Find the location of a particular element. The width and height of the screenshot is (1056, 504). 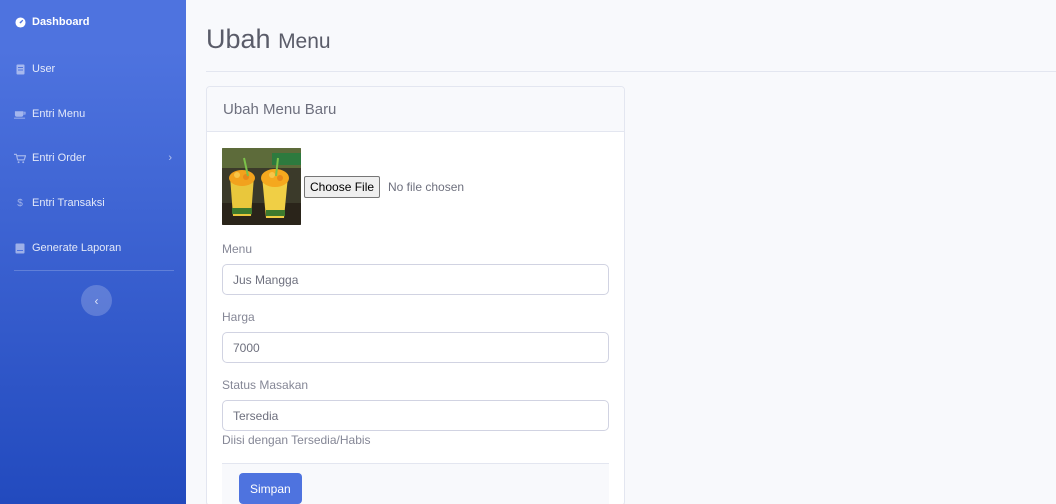

utensils-icon is located at coordinates (20, 114).